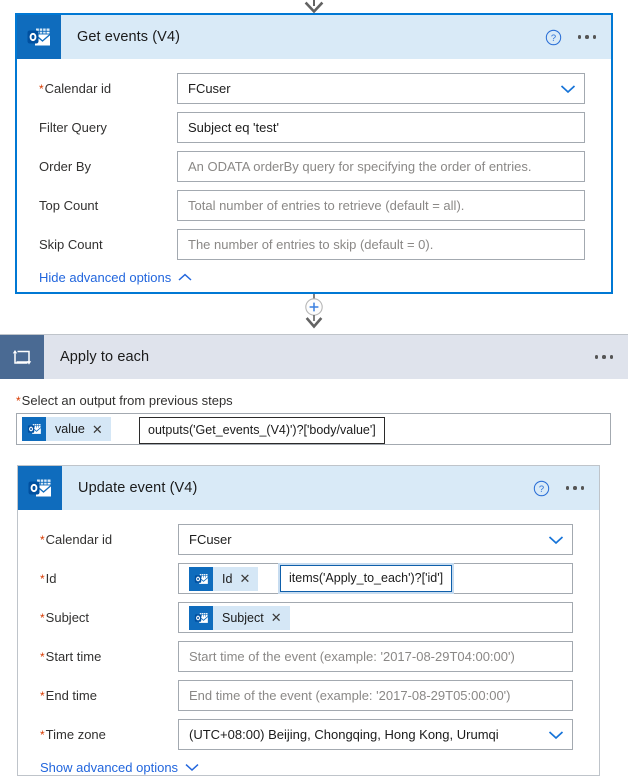  I want to click on field-label-end-time: *End time, so click(68, 695).